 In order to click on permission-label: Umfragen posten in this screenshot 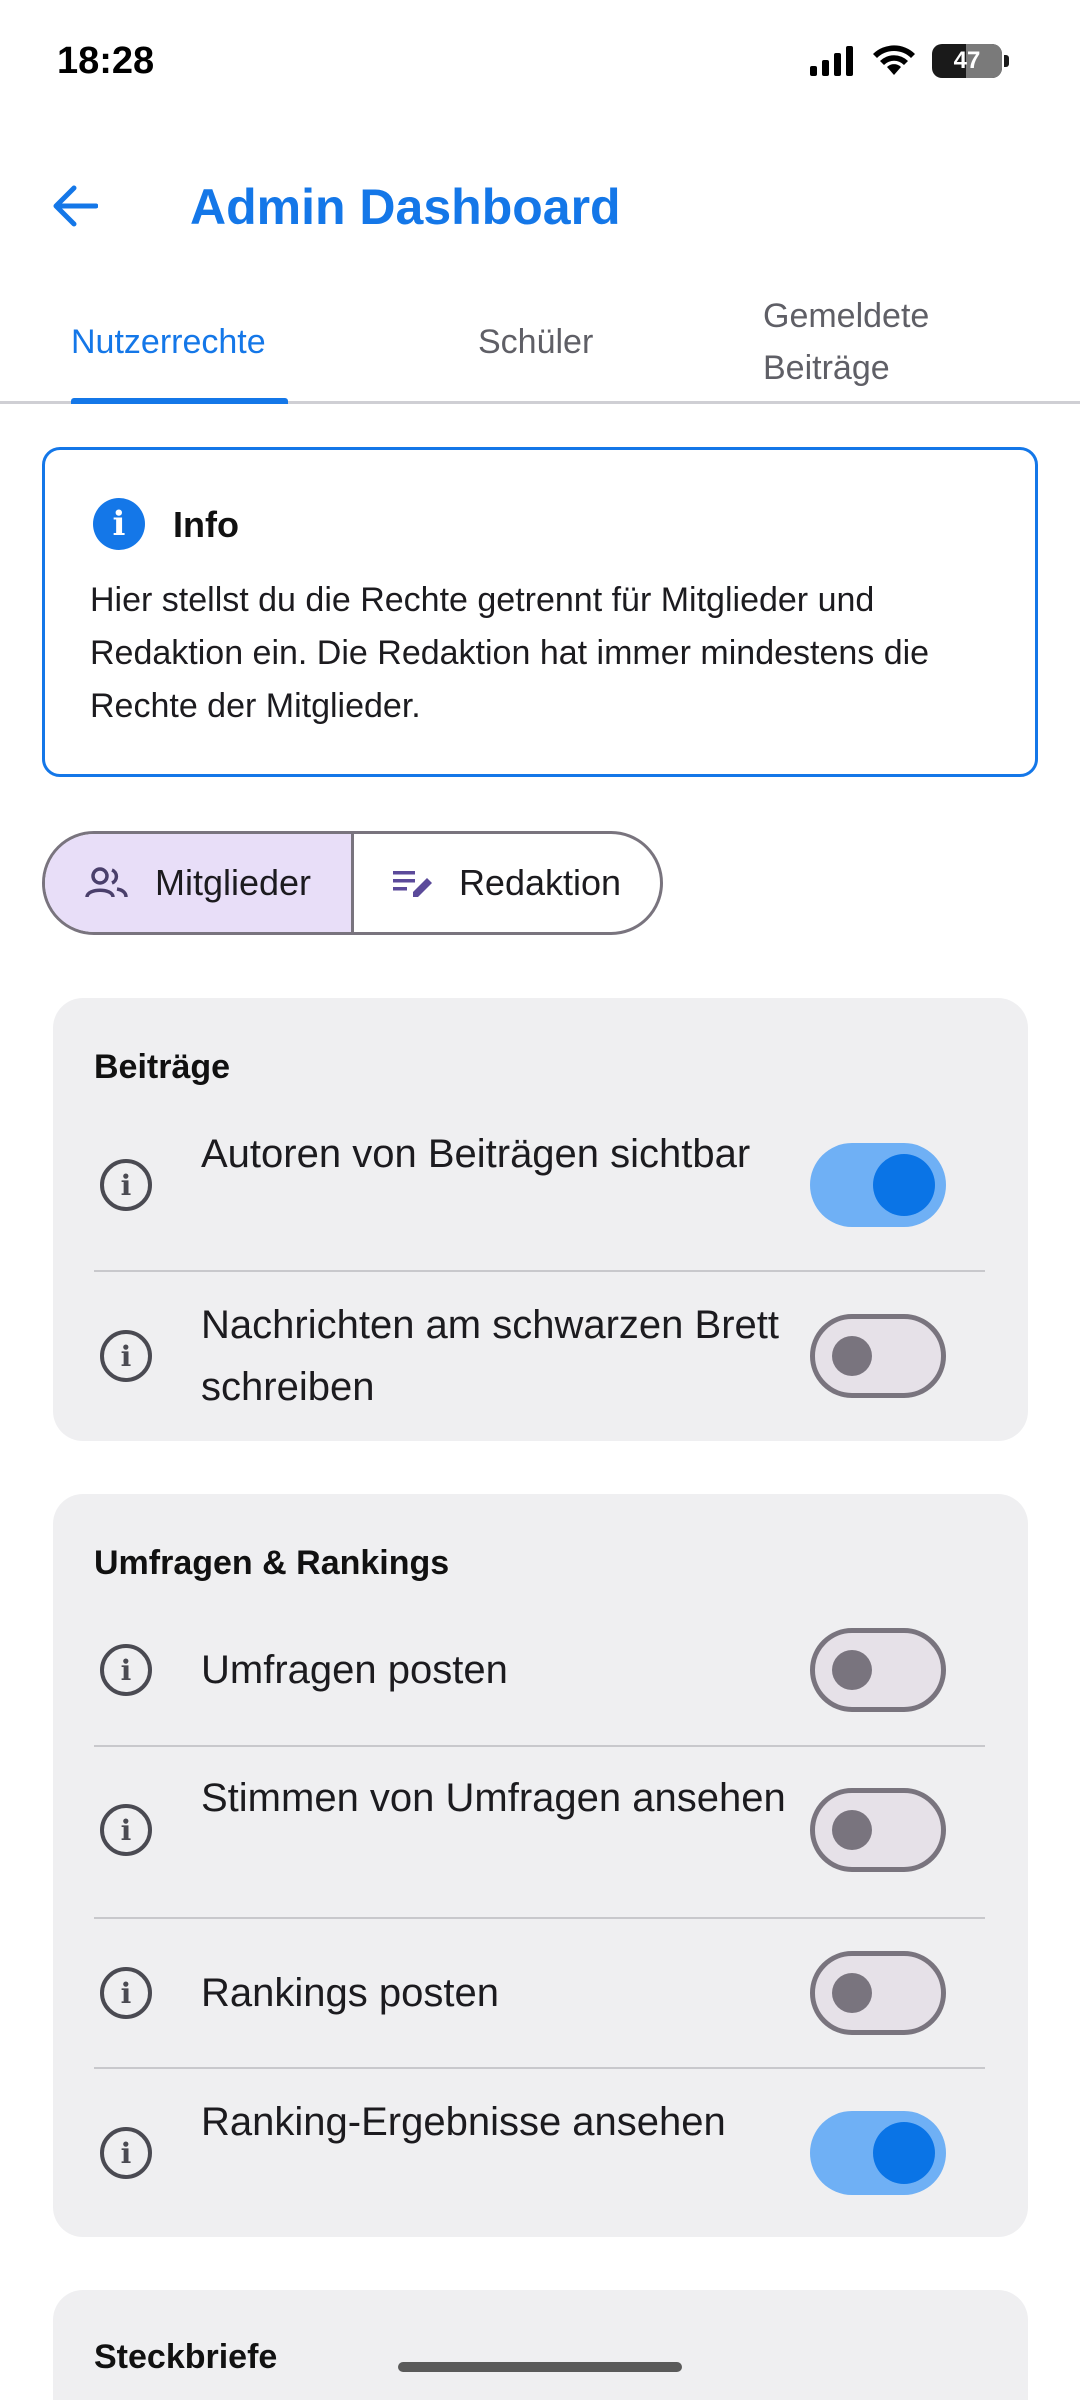, I will do `click(354, 1670)`.